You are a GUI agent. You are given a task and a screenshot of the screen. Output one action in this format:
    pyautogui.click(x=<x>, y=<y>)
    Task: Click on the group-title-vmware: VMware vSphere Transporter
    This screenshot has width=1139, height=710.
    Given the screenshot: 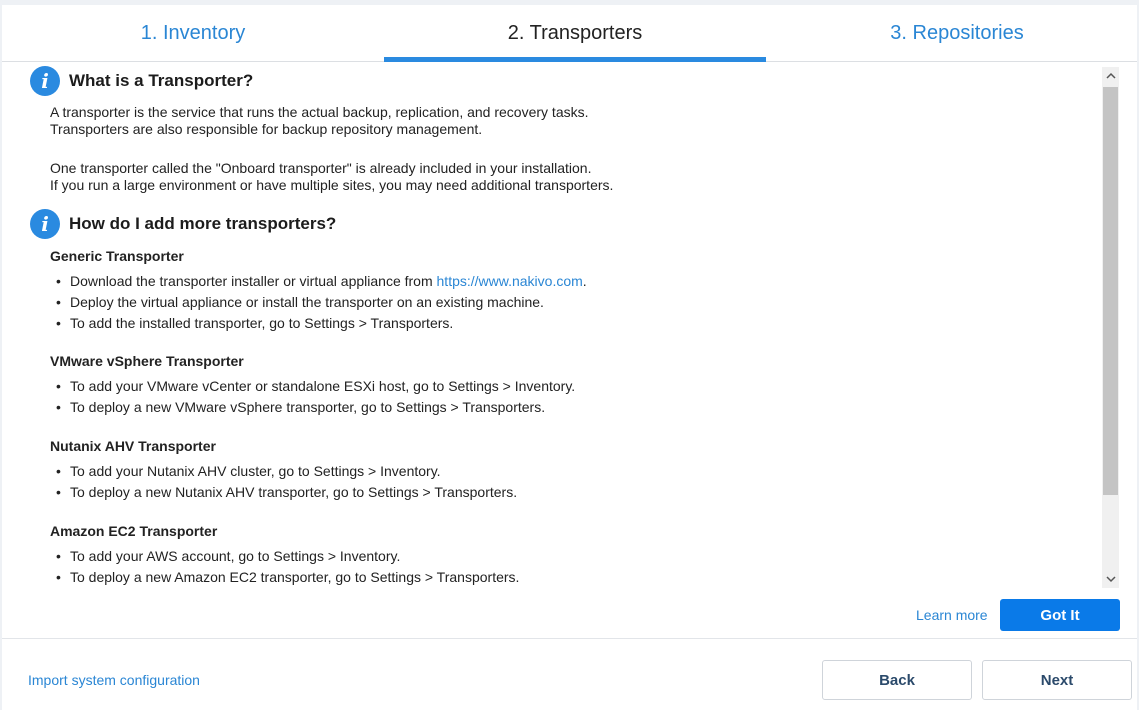 What is the action you would take?
    pyautogui.click(x=147, y=361)
    